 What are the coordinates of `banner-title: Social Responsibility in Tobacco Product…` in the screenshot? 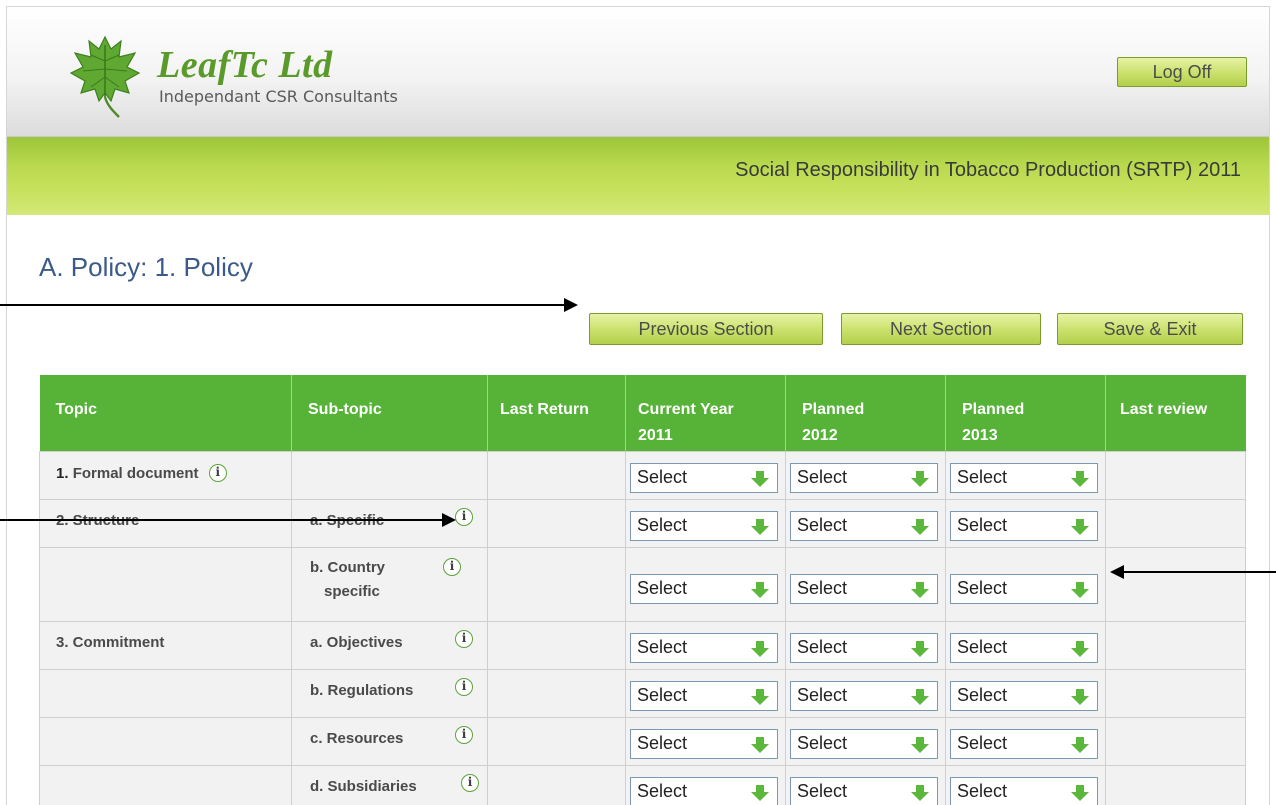 It's located at (988, 170).